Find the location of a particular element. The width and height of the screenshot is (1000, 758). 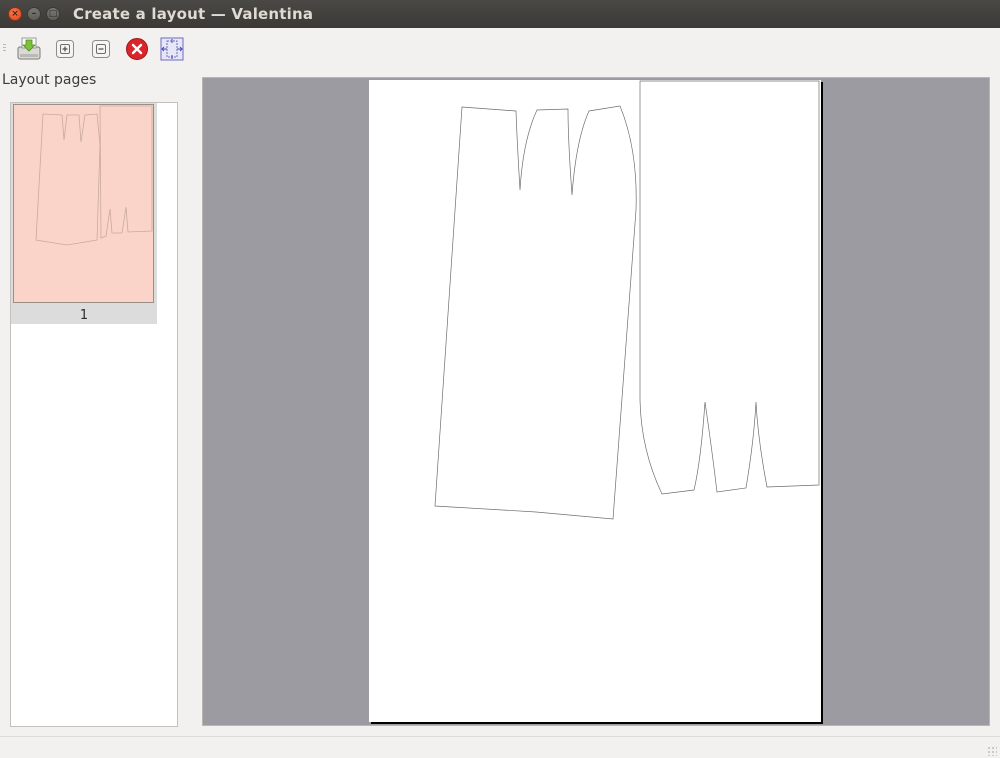

status-bar is located at coordinates (500, 747).